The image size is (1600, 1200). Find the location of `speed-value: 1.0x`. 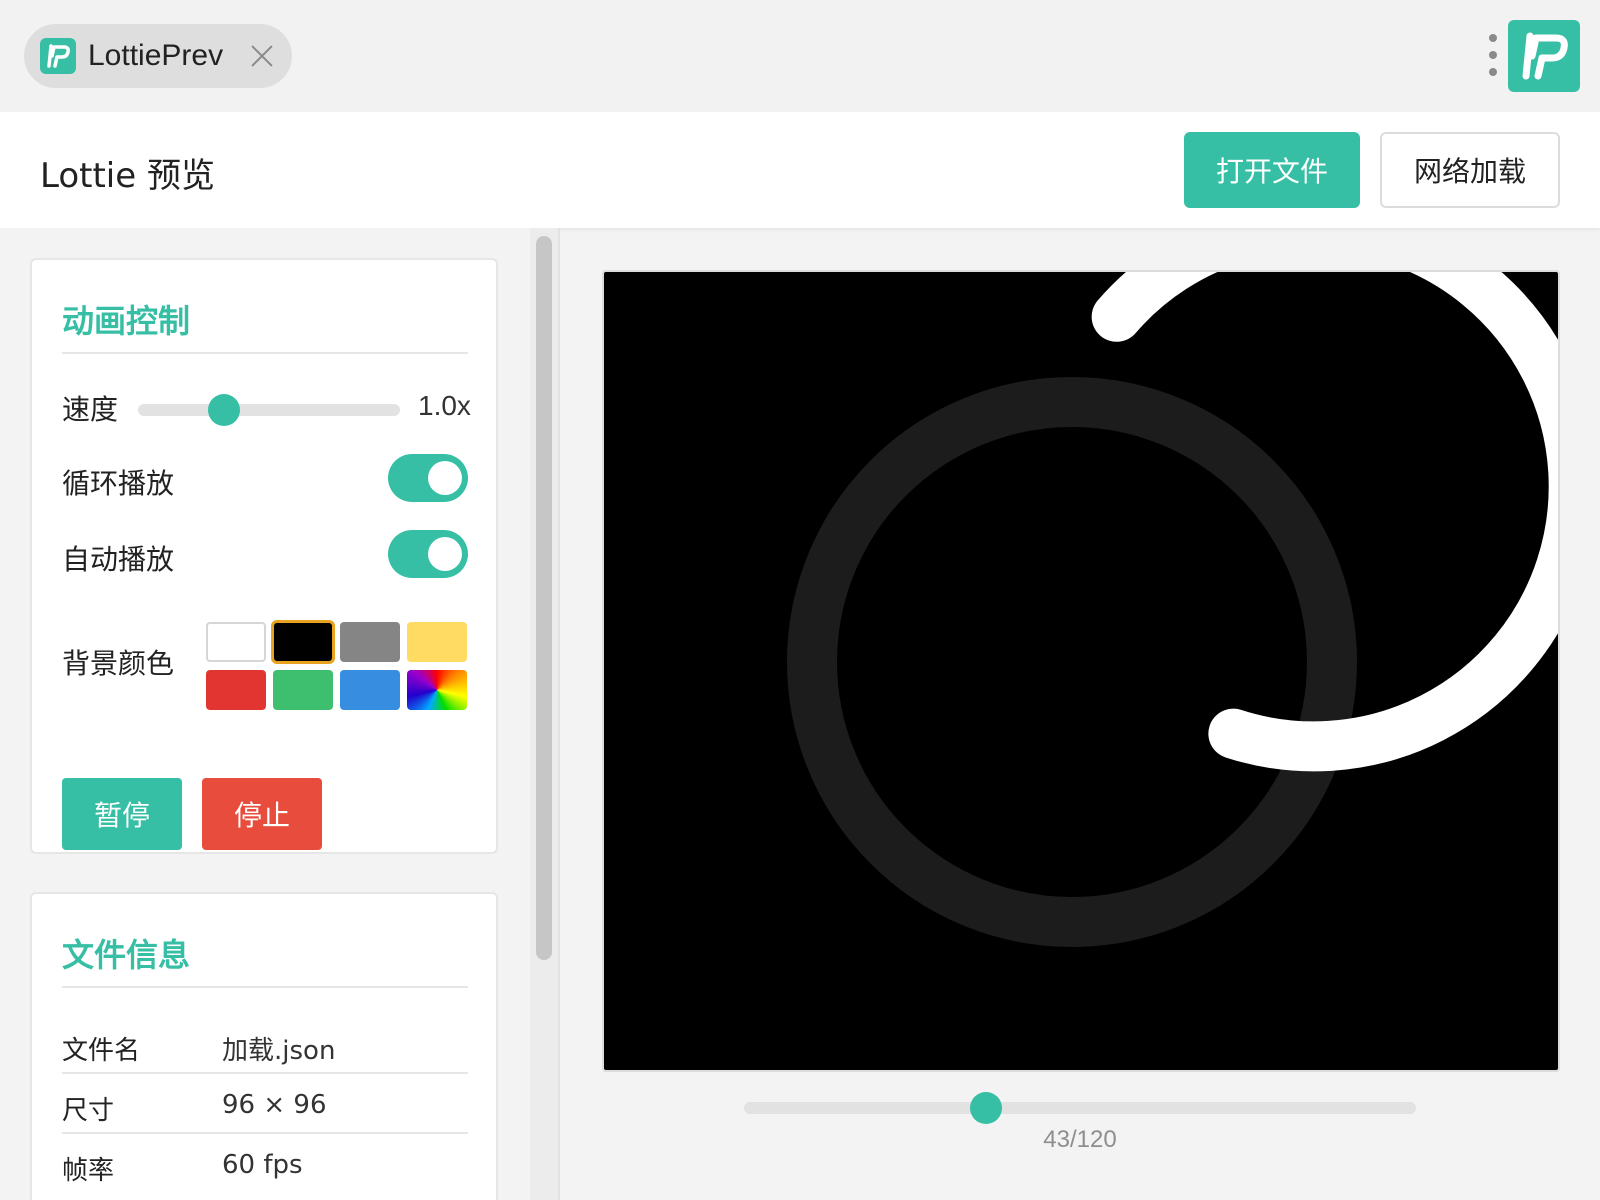

speed-value: 1.0x is located at coordinates (444, 405).